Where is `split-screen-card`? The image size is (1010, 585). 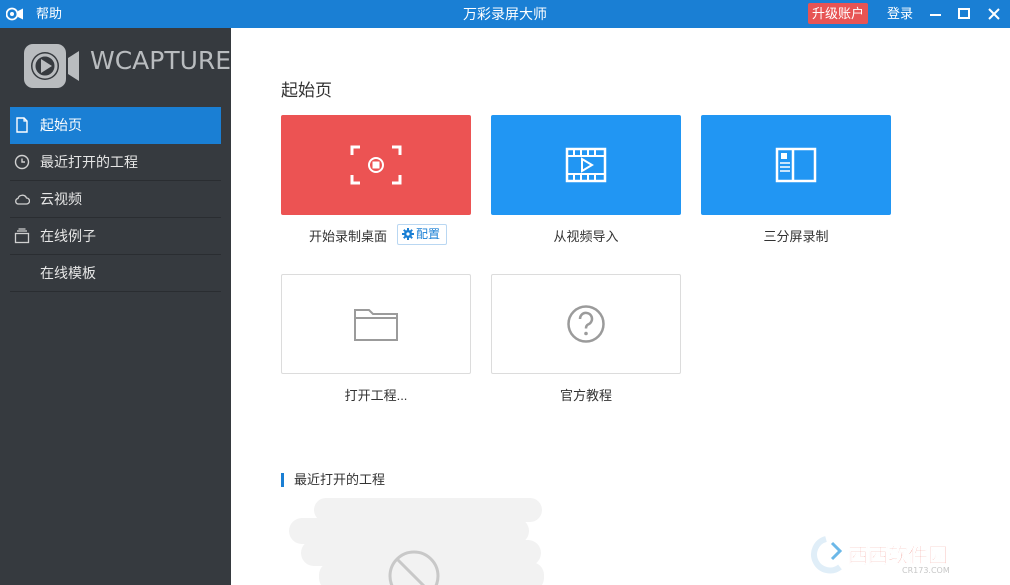 split-screen-card is located at coordinates (796, 165).